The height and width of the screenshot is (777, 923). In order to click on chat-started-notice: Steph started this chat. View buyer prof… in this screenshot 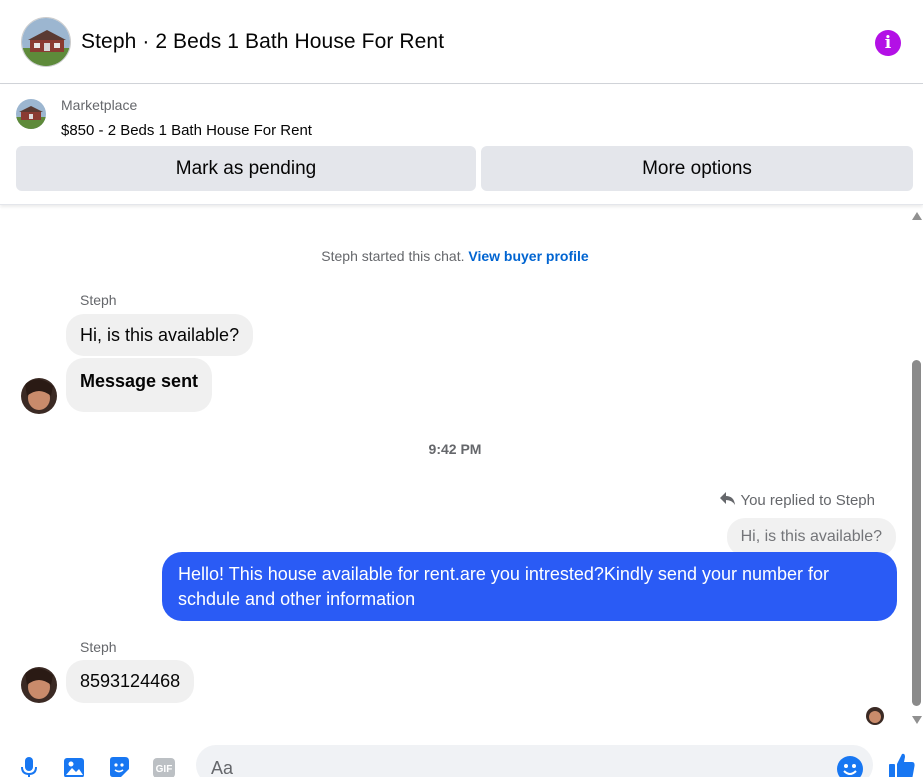, I will do `click(455, 256)`.